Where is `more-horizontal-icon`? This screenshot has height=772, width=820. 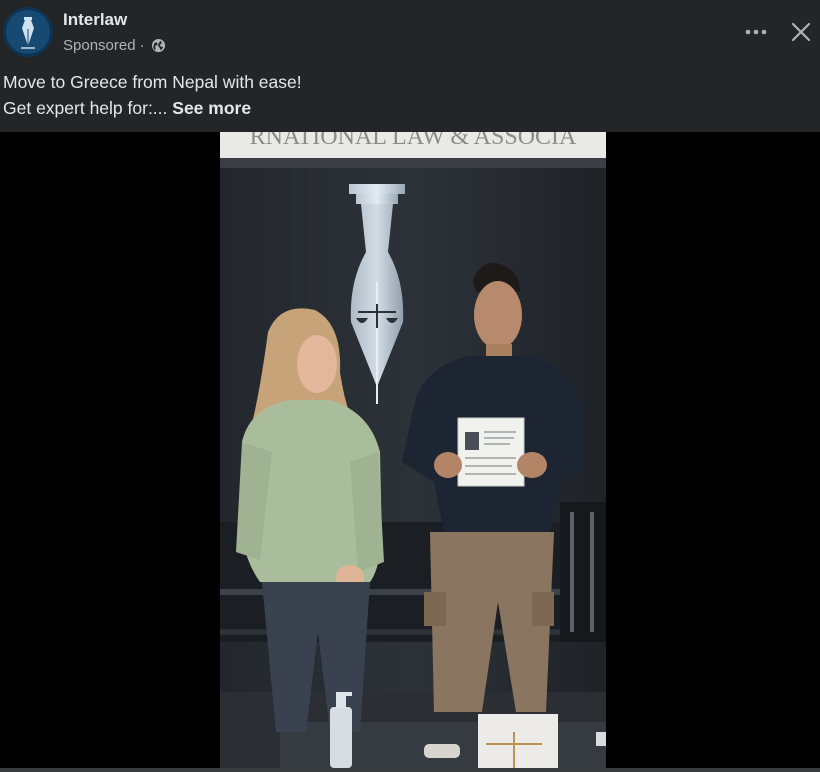
more-horizontal-icon is located at coordinates (756, 32).